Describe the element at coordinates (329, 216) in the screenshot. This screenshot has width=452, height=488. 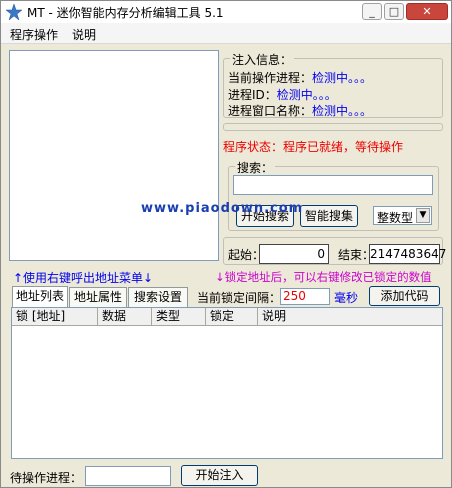
I see `smart-collect-button: 智能搜集` at that location.